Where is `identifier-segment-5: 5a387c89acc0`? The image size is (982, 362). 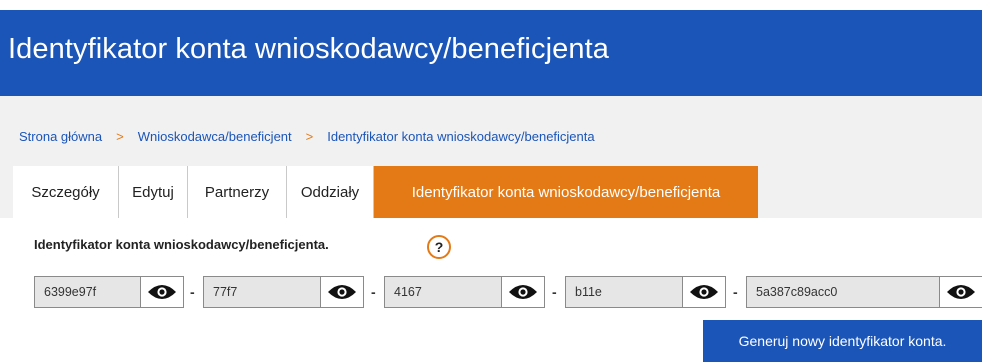
identifier-segment-5: 5a387c89acc0 is located at coordinates (843, 292).